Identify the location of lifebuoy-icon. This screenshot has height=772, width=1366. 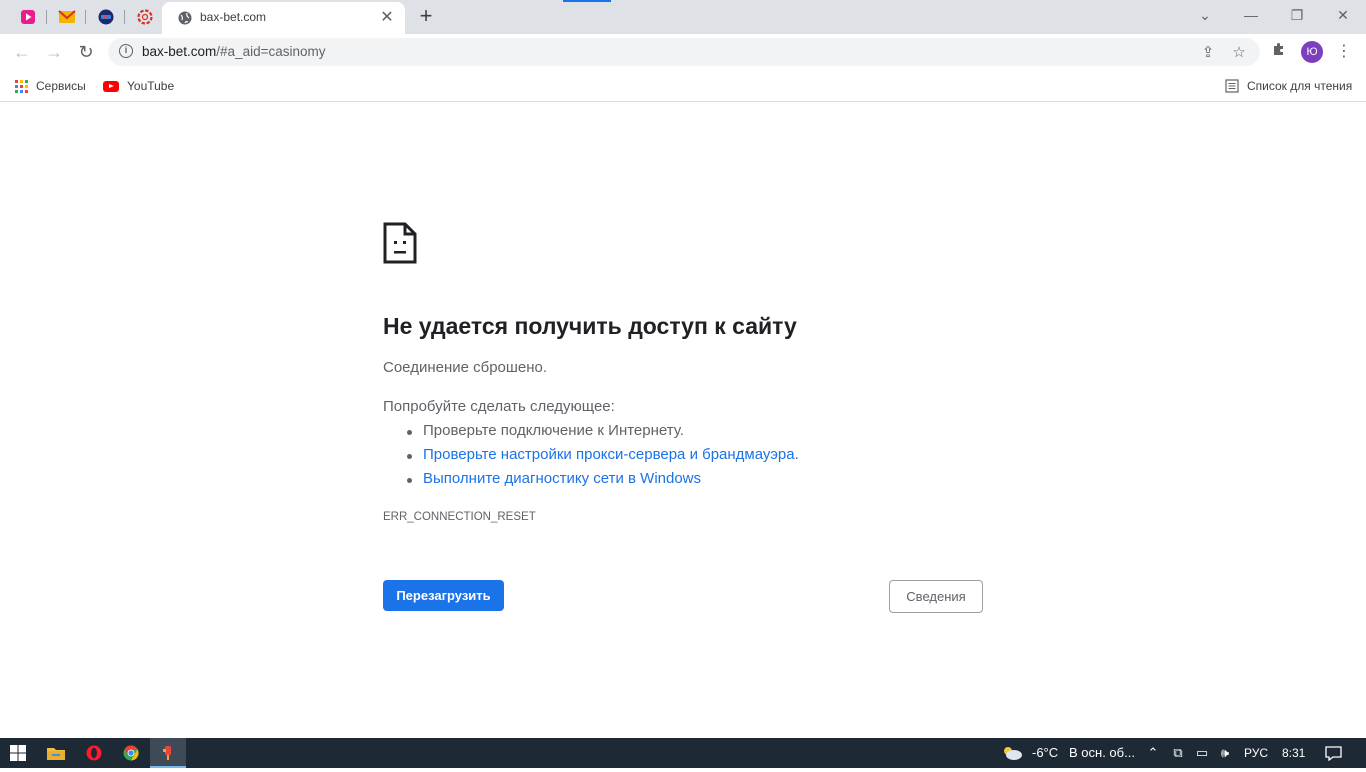
(145, 17).